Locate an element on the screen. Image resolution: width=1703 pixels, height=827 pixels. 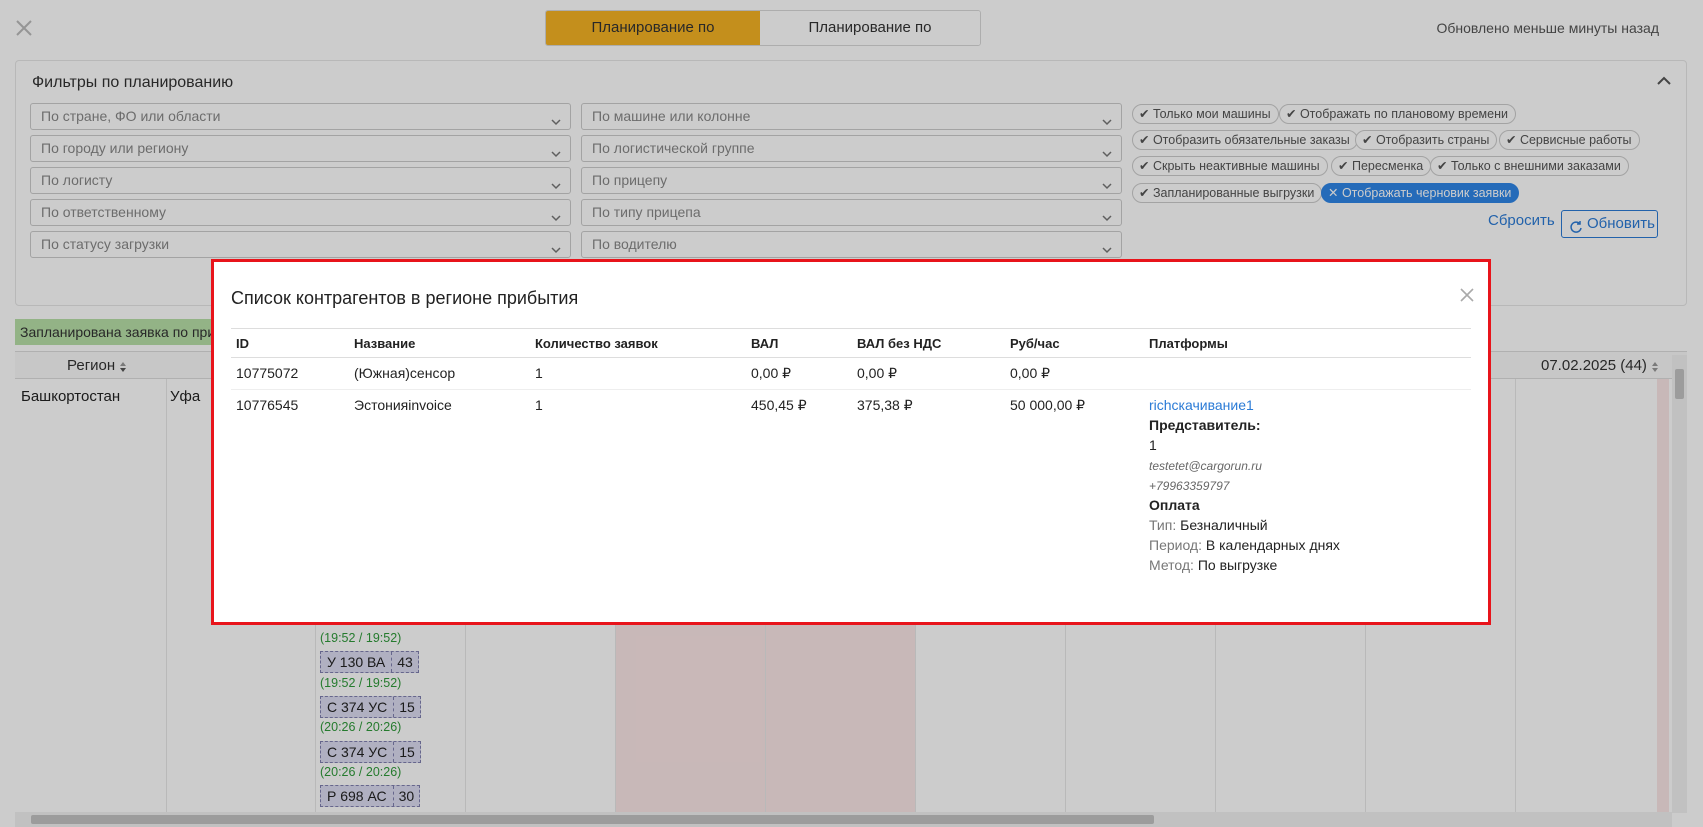
cell-name: Эстонияinvoice is located at coordinates (403, 405).